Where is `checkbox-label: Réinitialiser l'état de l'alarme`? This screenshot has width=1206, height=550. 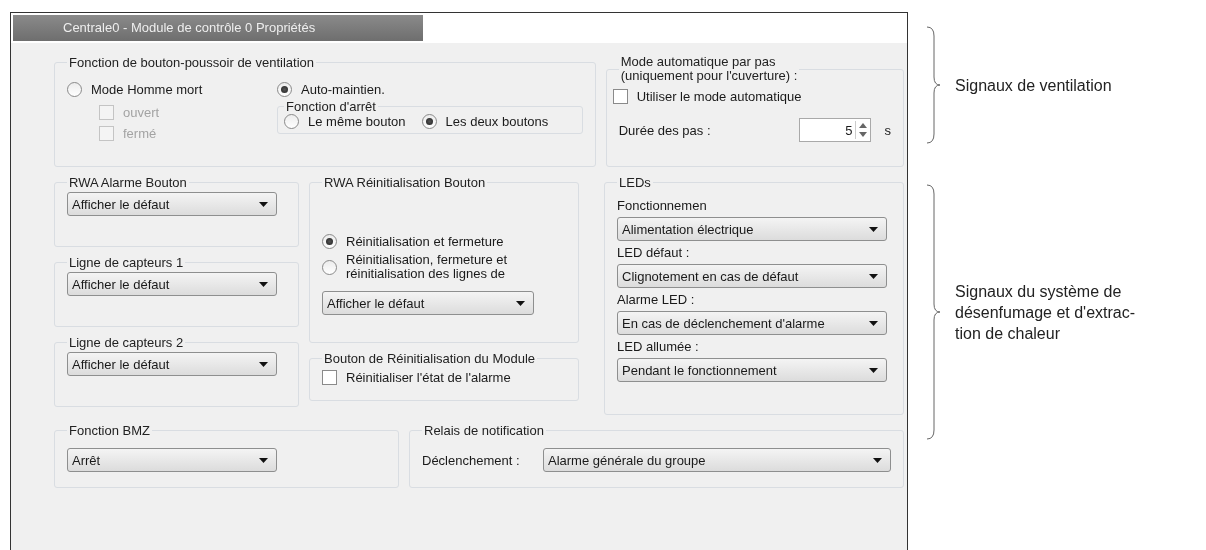 checkbox-label: Réinitialiser l'état de l'alarme is located at coordinates (428, 377).